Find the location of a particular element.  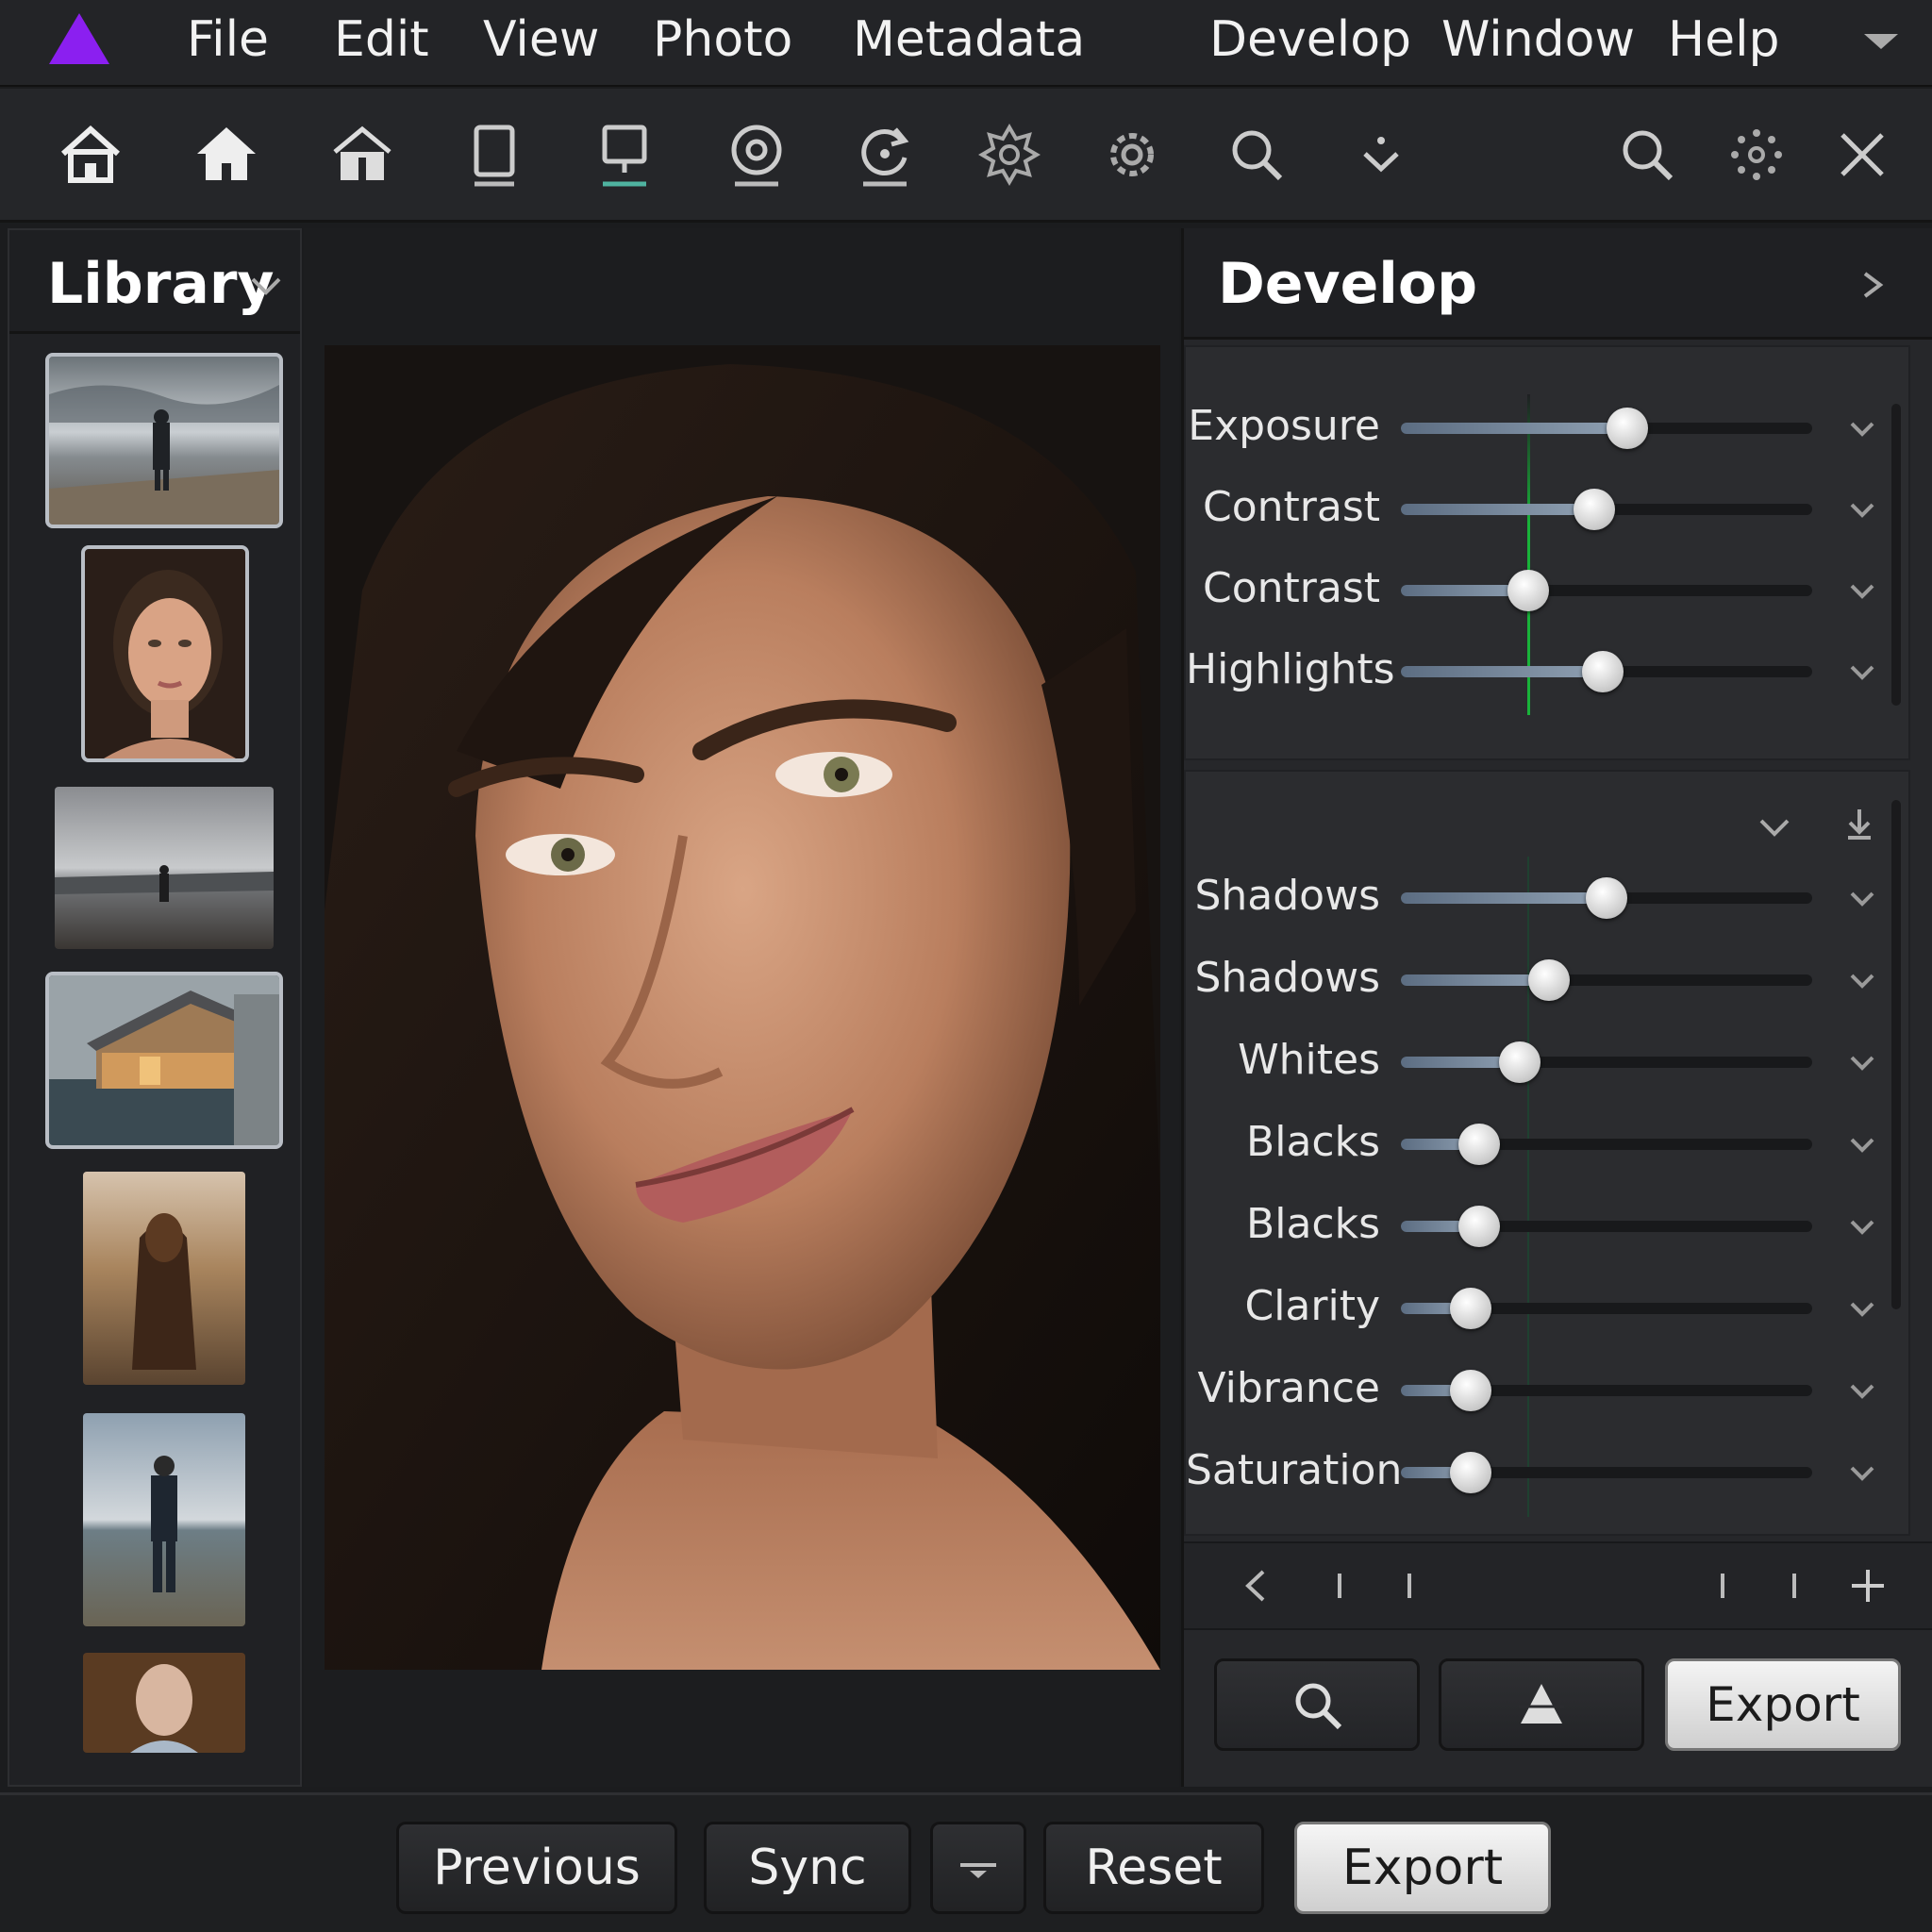

tone-adjust-label: Clarity is located at coordinates (1312, 1306).